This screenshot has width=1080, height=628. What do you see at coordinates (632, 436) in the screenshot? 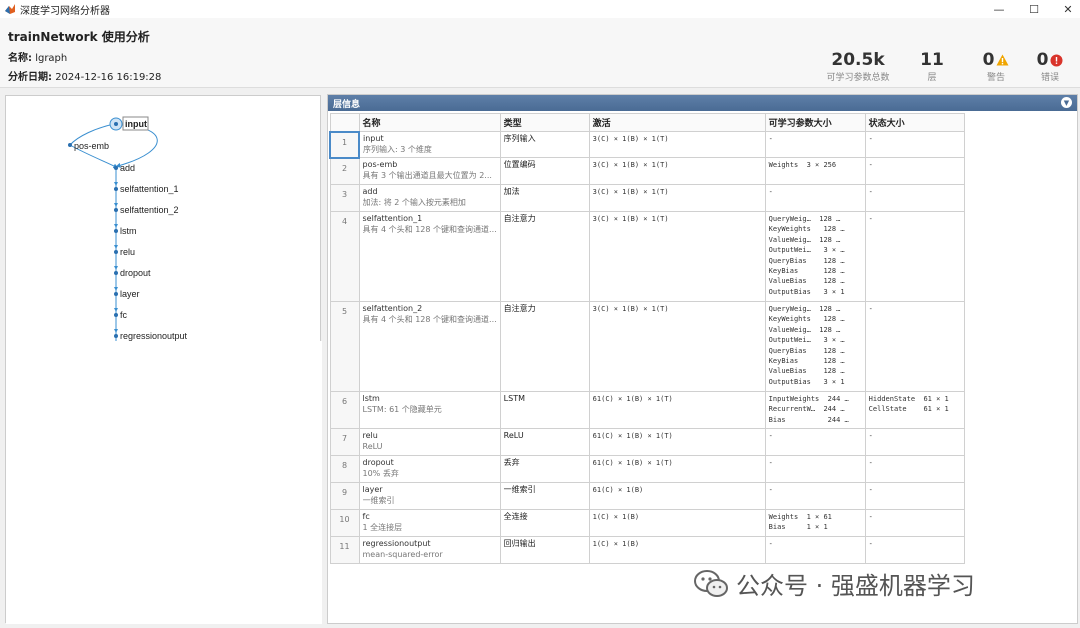
I see `activation-size: 61(C) × 1(B) × 1(T)` at bounding box center [632, 436].